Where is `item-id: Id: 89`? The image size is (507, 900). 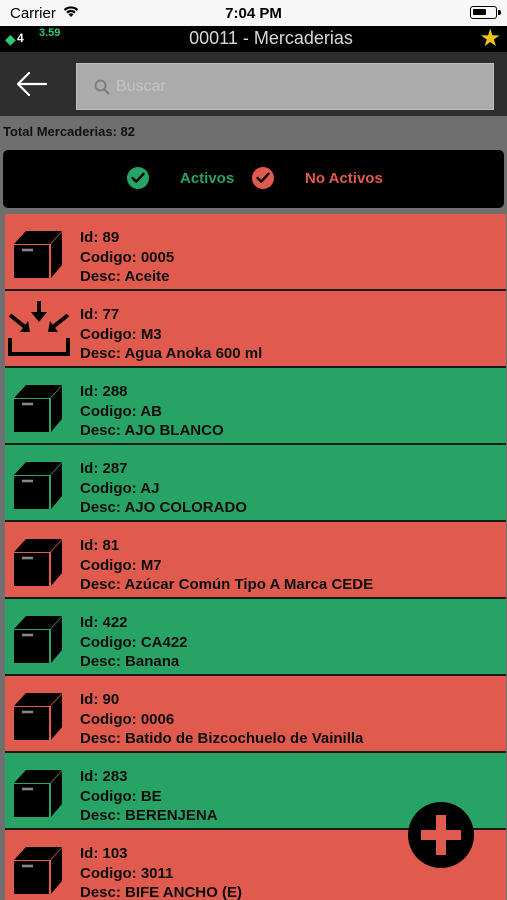
item-id: Id: 89 is located at coordinates (100, 237).